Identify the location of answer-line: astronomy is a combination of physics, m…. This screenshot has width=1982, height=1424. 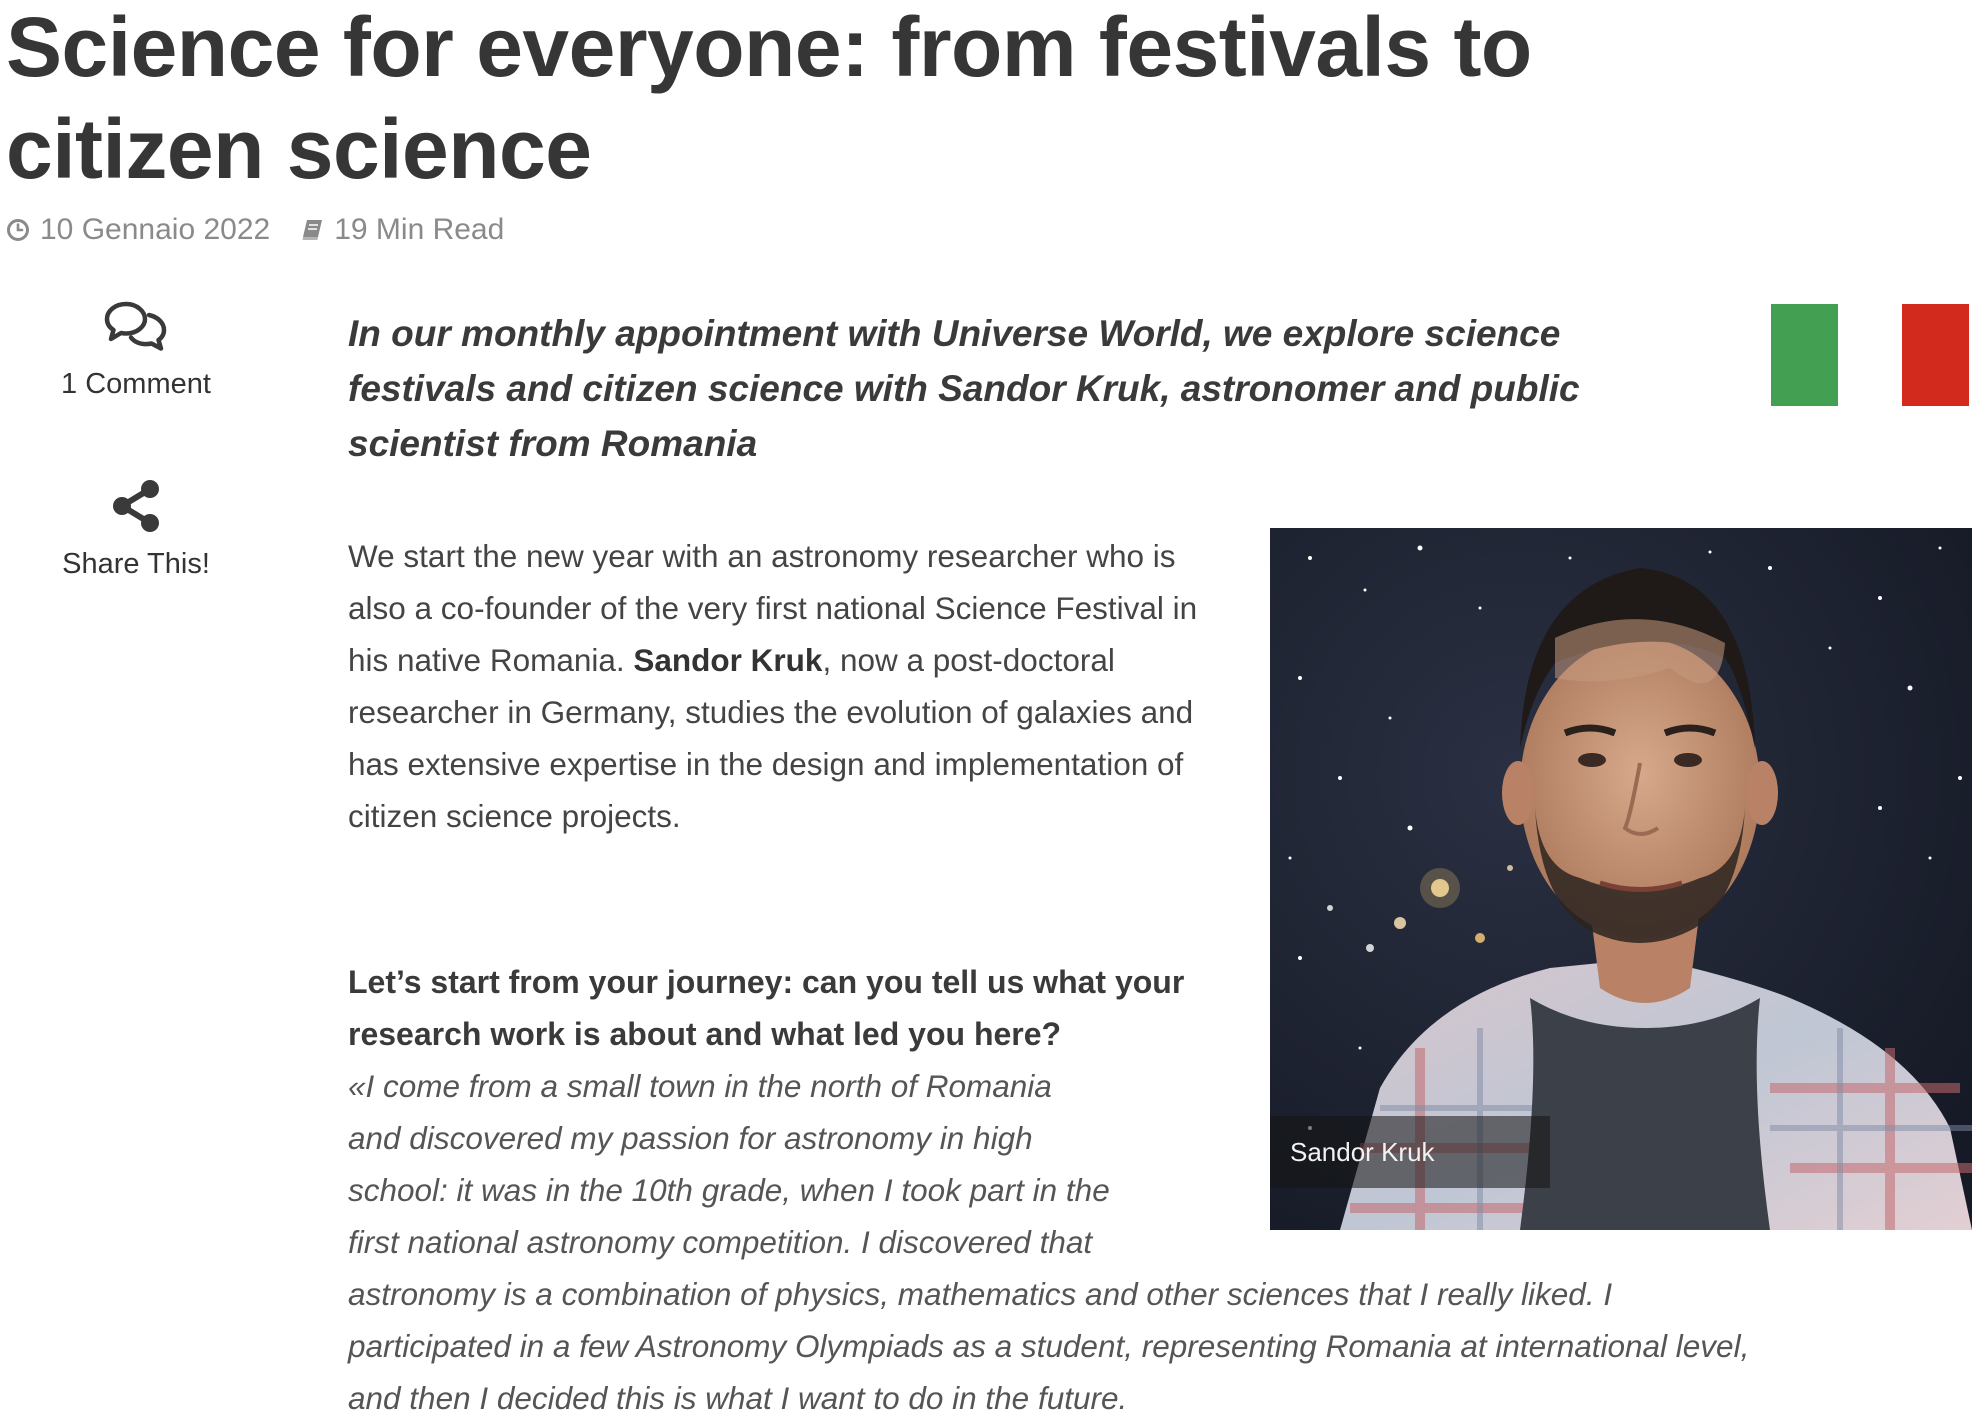
(980, 1294).